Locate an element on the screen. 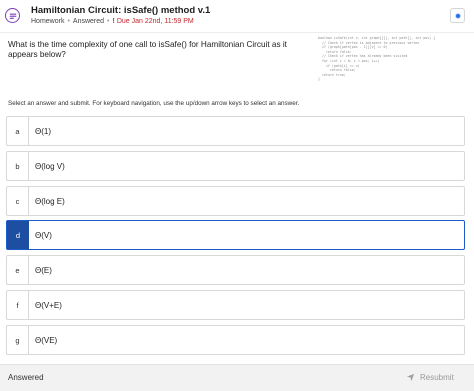  option-letter: f is located at coordinates (18, 305).